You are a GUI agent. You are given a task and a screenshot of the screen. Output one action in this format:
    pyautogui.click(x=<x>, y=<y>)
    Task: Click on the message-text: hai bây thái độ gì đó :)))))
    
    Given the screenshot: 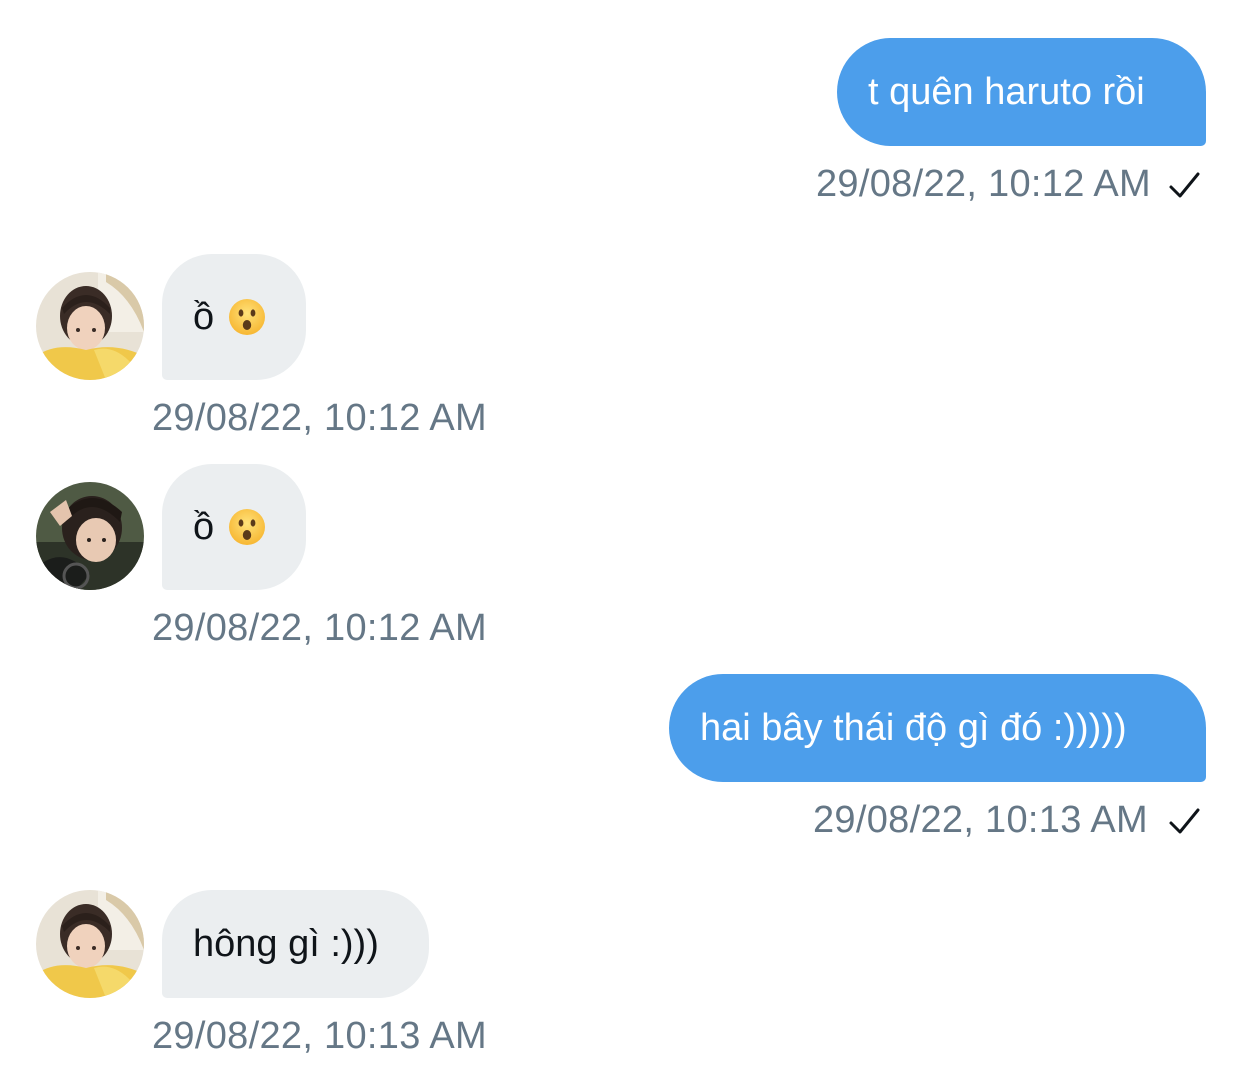 What is the action you would take?
    pyautogui.click(x=913, y=728)
    